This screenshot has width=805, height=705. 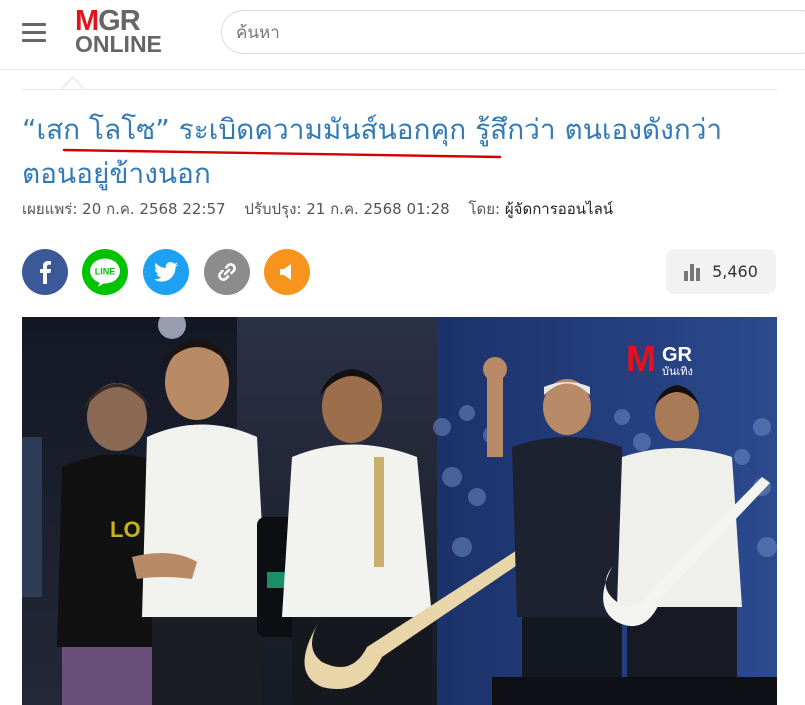 I want to click on facebook-share-button, so click(x=45, y=272).